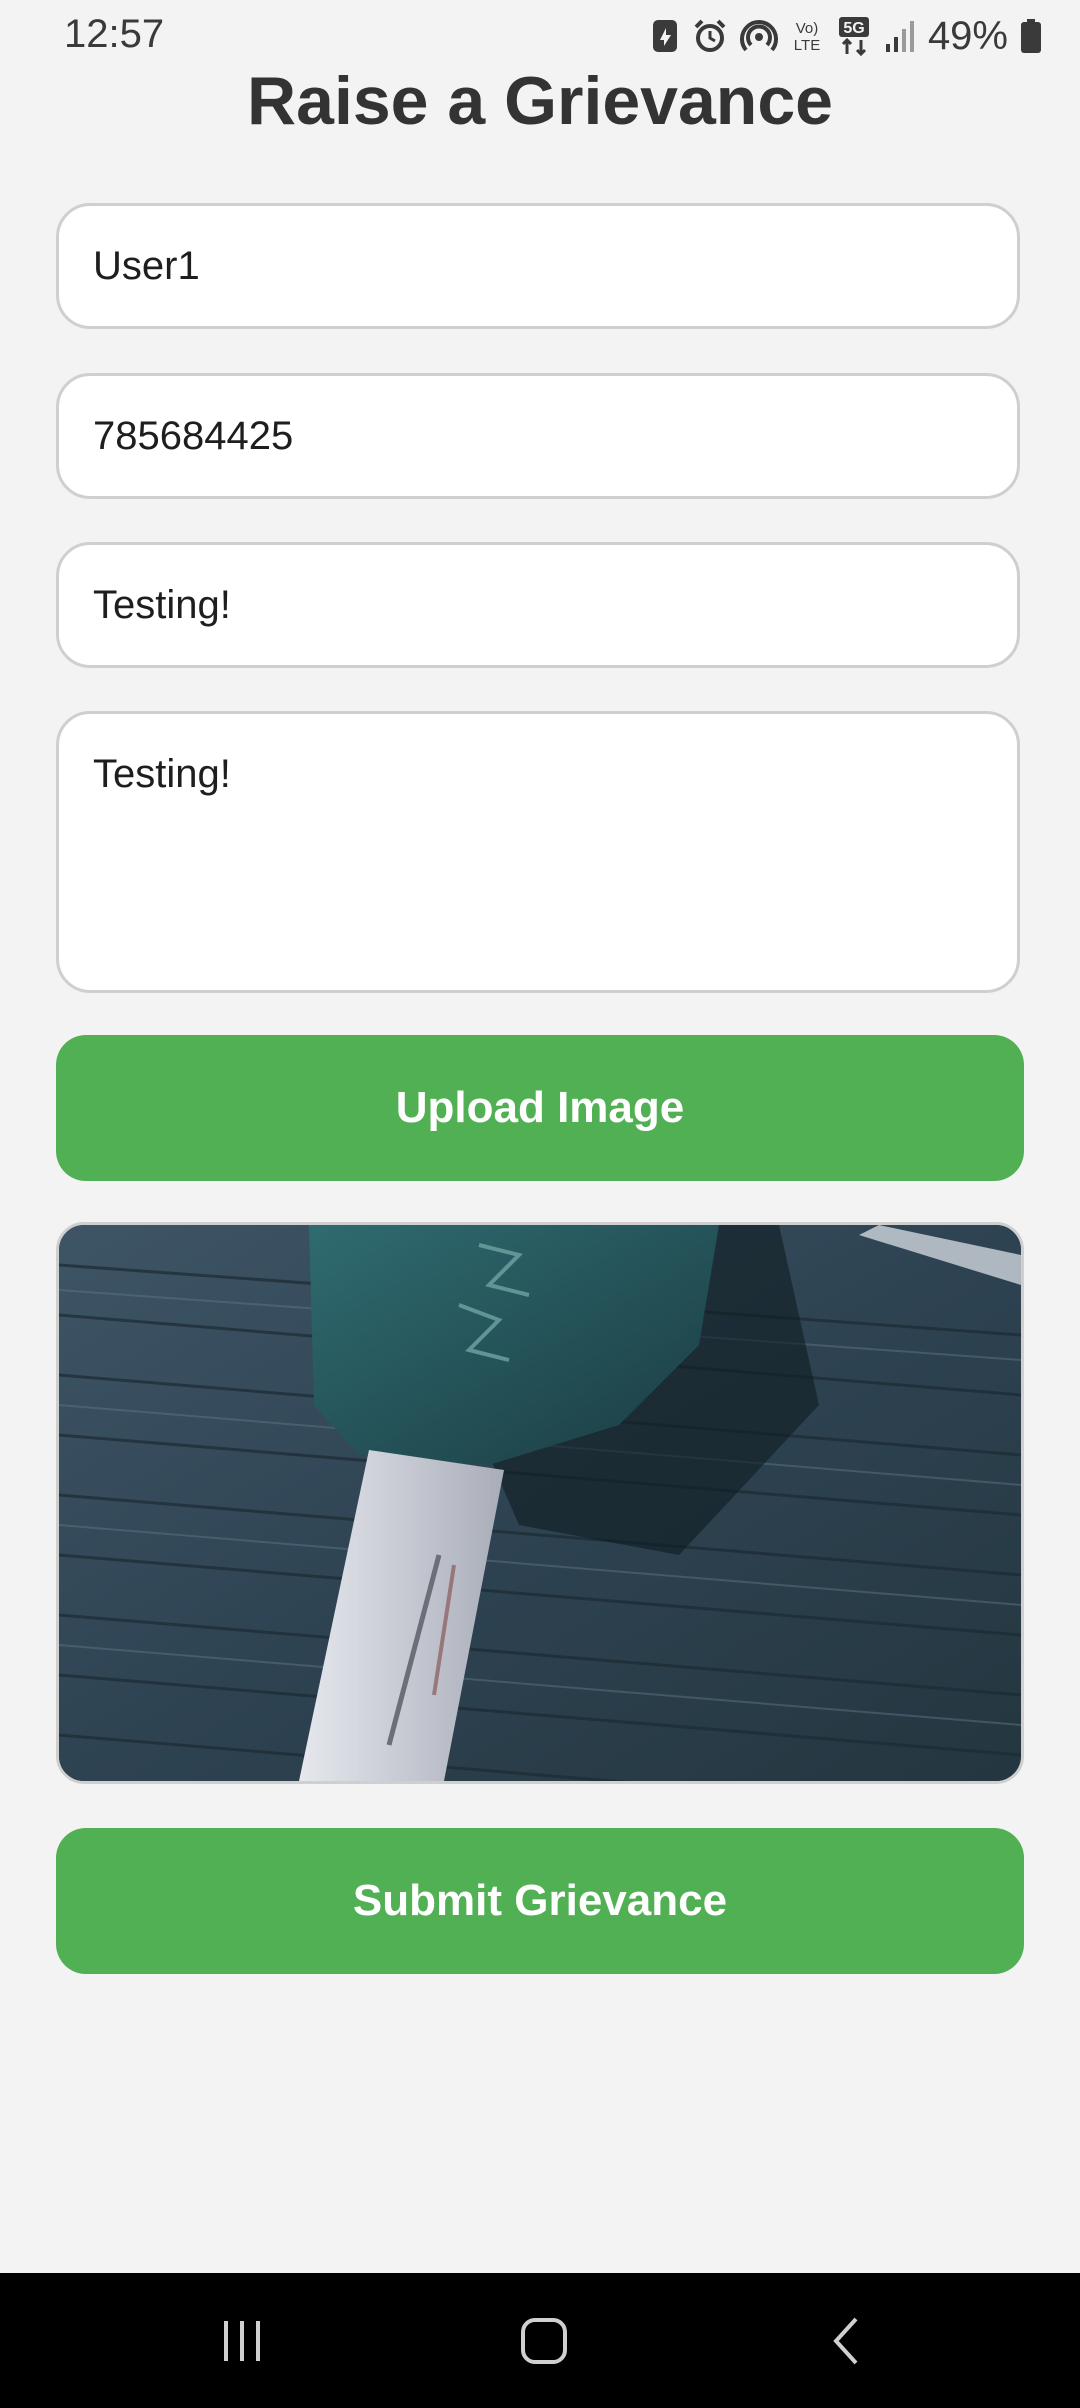 Image resolution: width=1080 pixels, height=2408 pixels. What do you see at coordinates (162, 774) in the screenshot?
I see `description-field-value: Testing!` at bounding box center [162, 774].